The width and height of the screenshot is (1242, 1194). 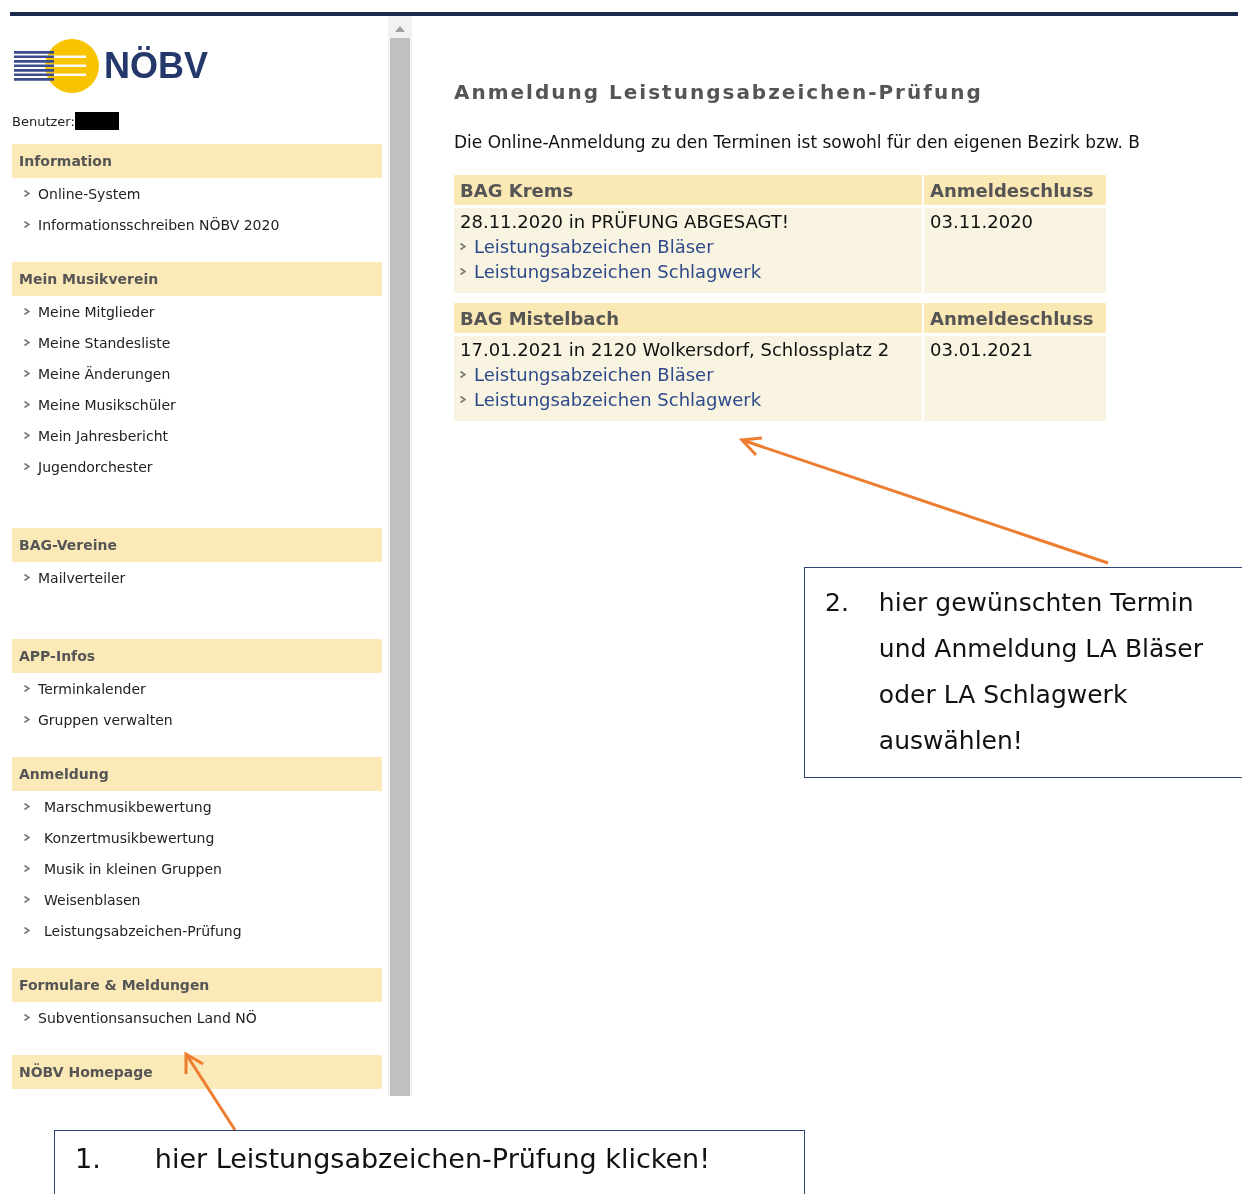 What do you see at coordinates (82, 577) in the screenshot?
I see `menu-link: Mailverteiler` at bounding box center [82, 577].